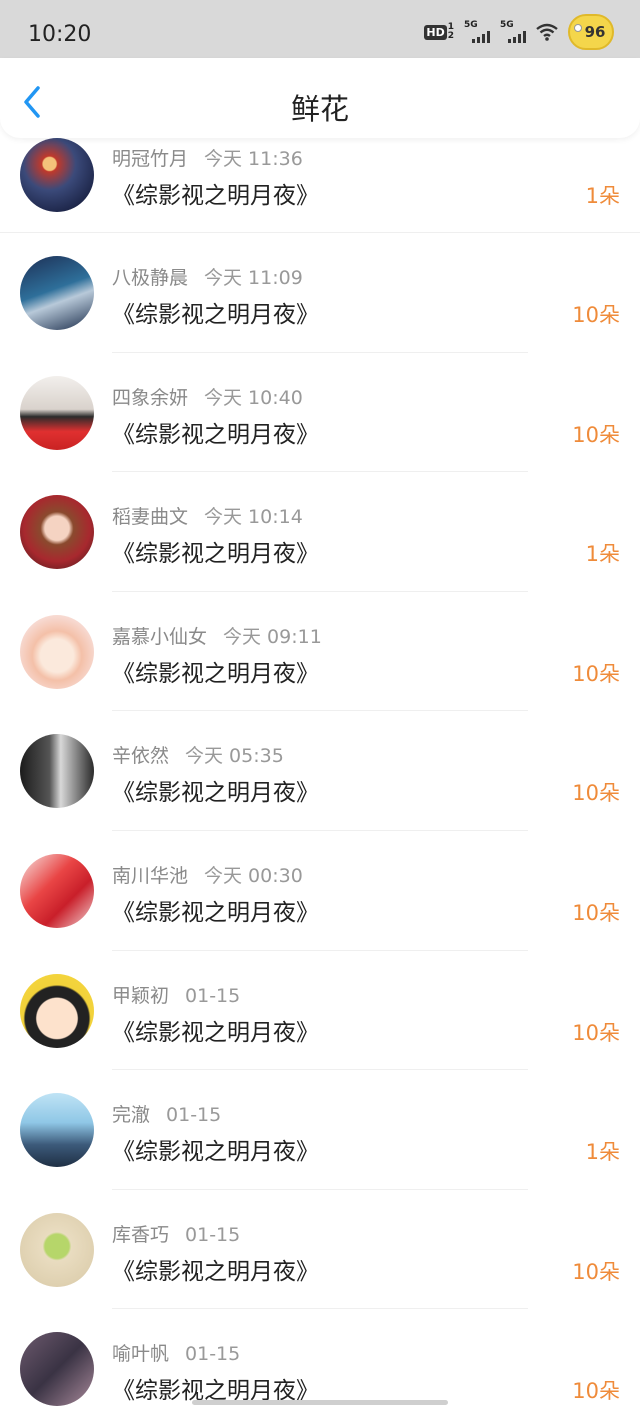 This screenshot has width=640, height=1408. What do you see at coordinates (320, 1130) in the screenshot?
I see `list-item: 完澈 01-15 《综影视之明月夜》 1朵` at bounding box center [320, 1130].